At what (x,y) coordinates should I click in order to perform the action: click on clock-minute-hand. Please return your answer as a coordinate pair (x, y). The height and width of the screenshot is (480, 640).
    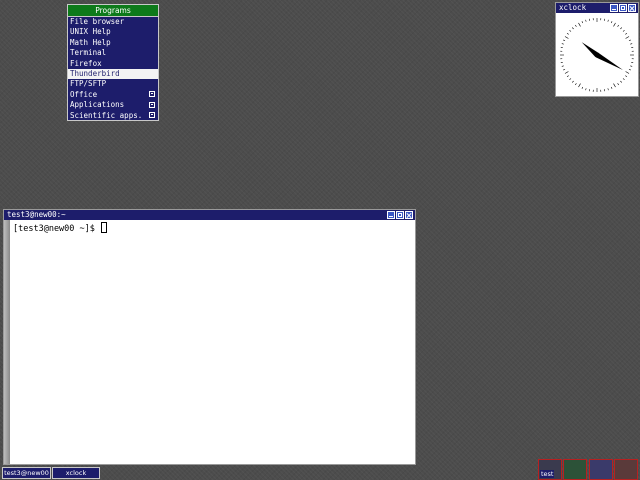
    Looking at the image, I should click on (609, 61).